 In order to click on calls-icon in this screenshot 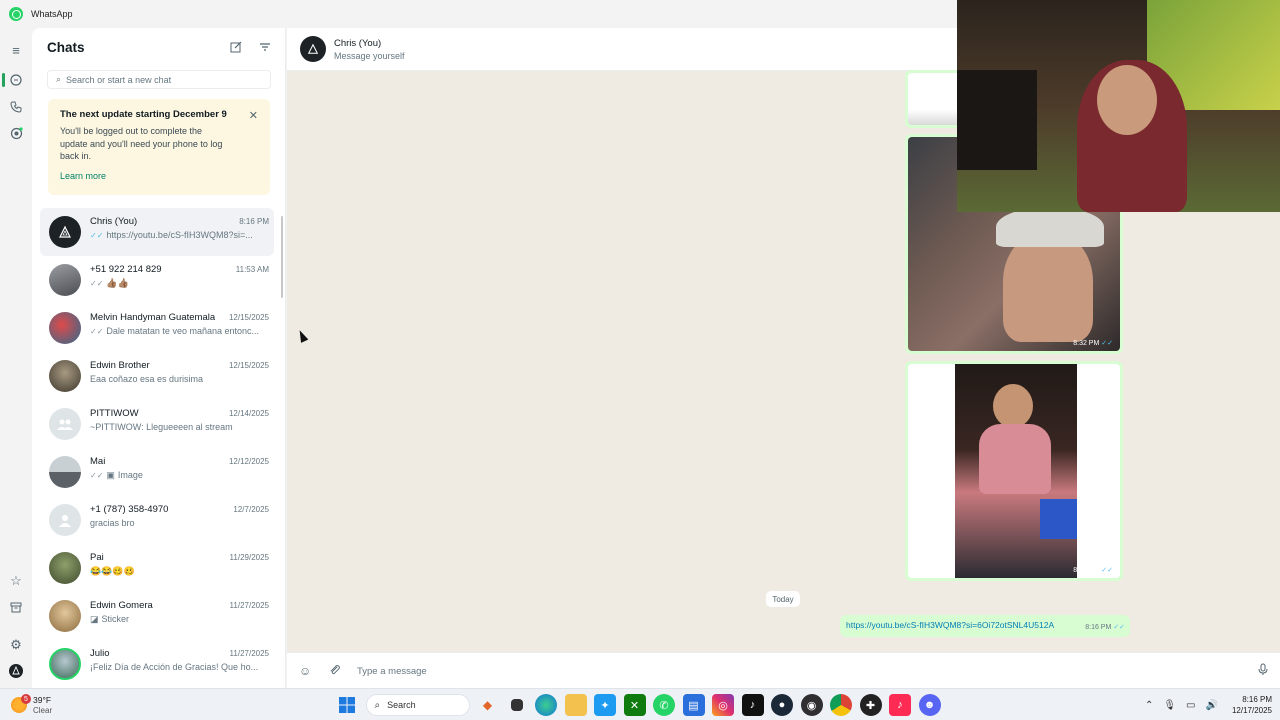, I will do `click(16, 107)`.